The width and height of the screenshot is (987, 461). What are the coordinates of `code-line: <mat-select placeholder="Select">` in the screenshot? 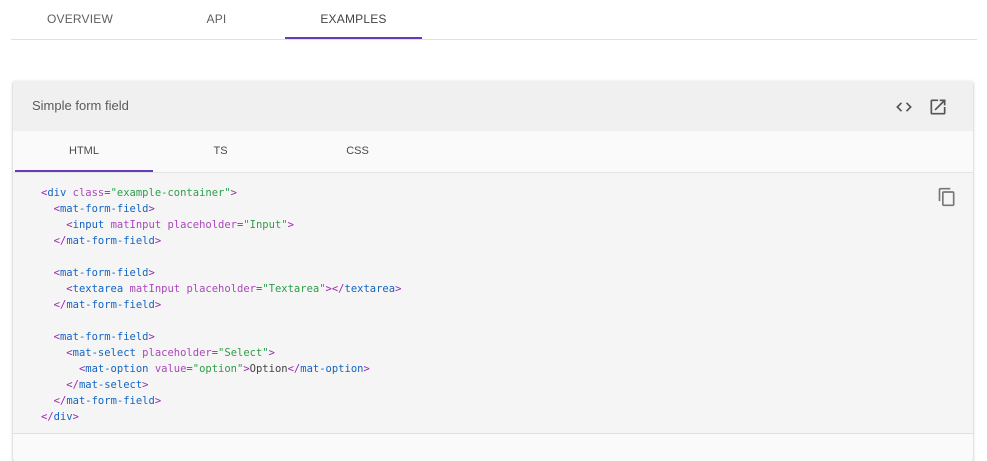 It's located at (221, 353).